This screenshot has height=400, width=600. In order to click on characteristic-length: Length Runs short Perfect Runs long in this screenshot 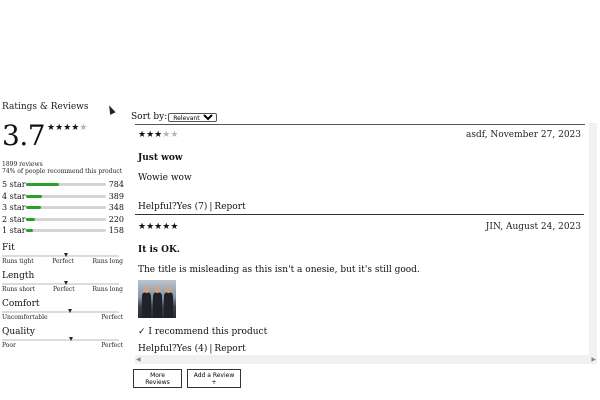, I will do `click(63, 282)`.